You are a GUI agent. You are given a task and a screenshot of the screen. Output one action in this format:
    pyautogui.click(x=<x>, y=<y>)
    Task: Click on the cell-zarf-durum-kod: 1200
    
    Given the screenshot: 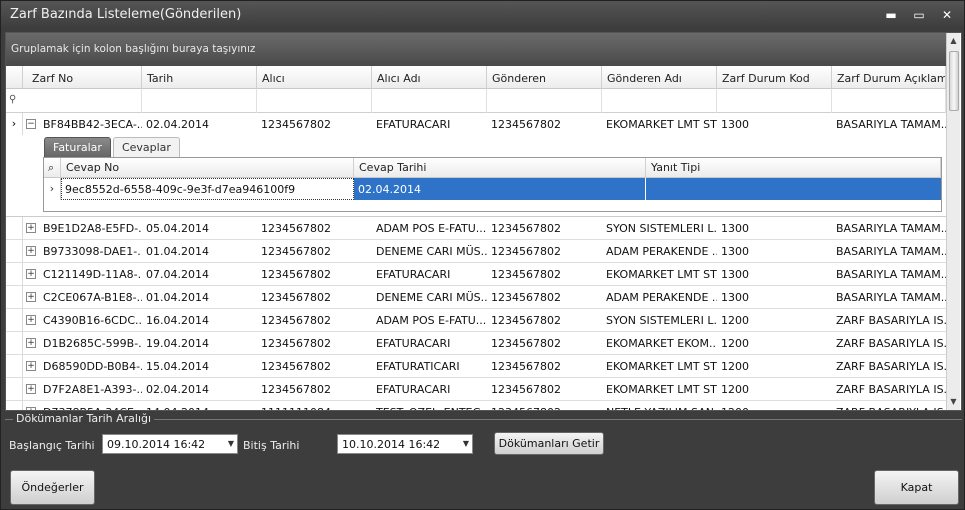 What is the action you would take?
    pyautogui.click(x=735, y=343)
    